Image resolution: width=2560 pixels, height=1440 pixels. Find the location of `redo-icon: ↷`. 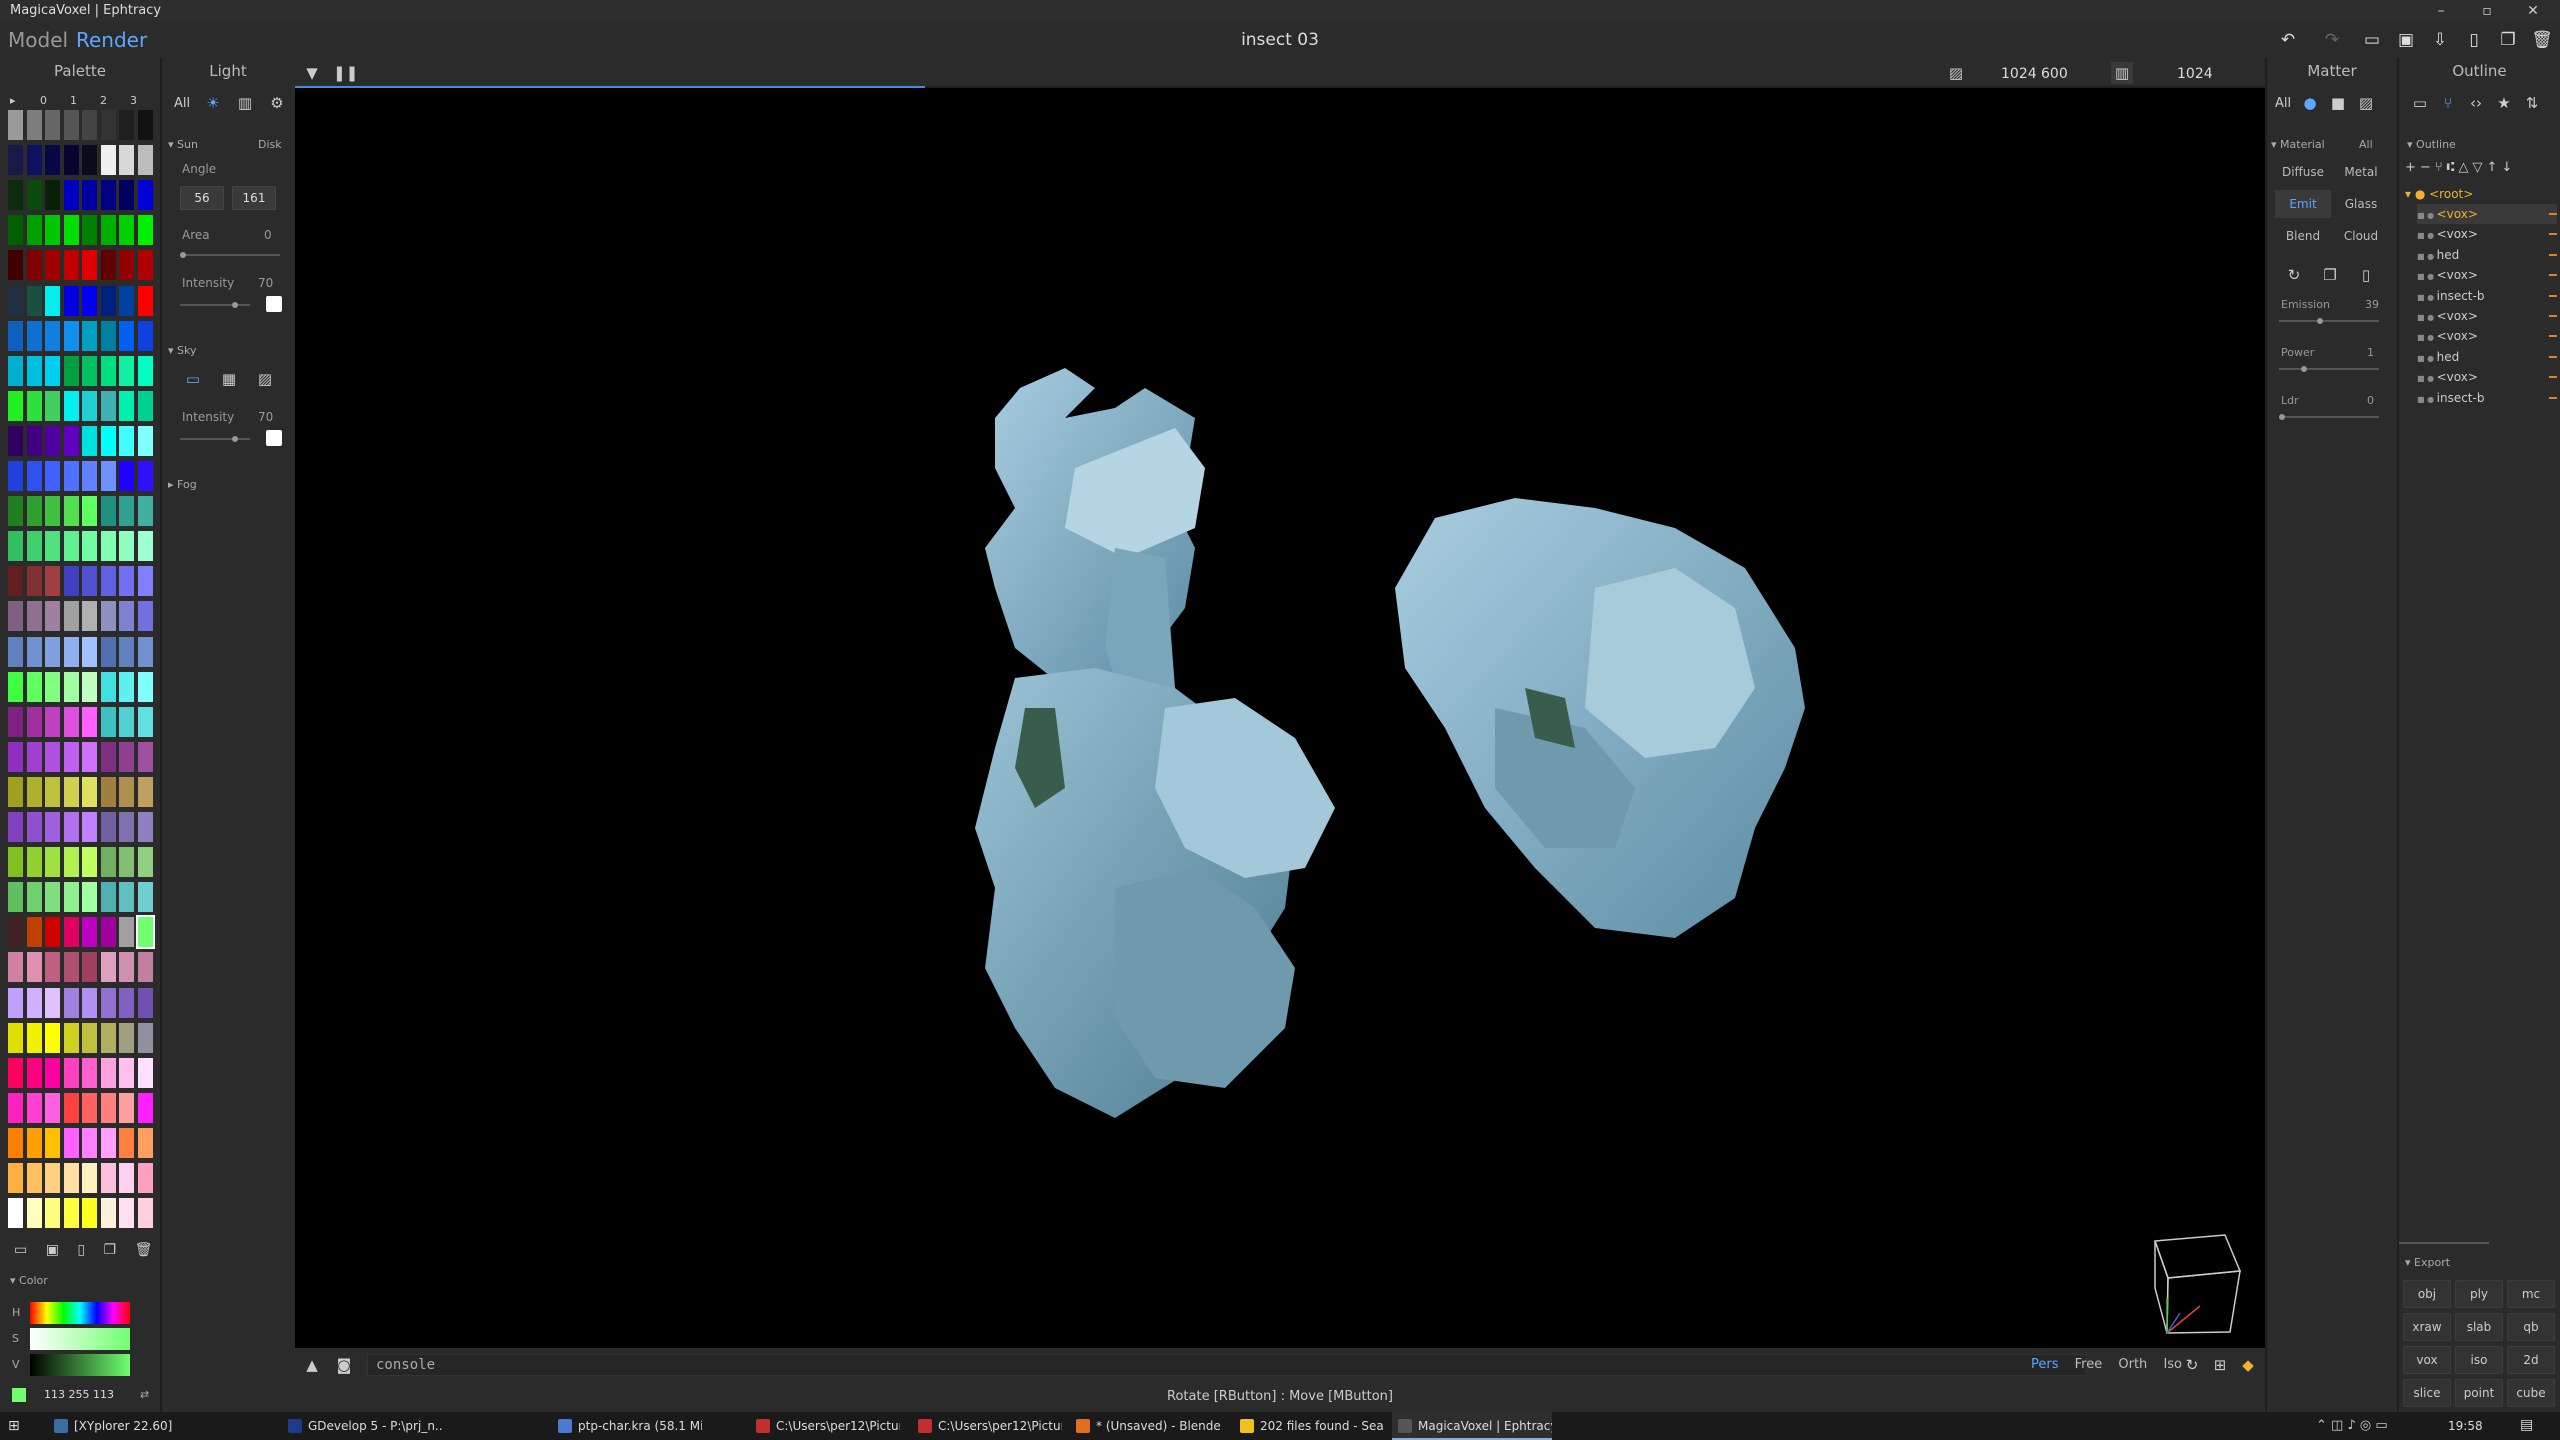

redo-icon: ↷ is located at coordinates (2332, 41).